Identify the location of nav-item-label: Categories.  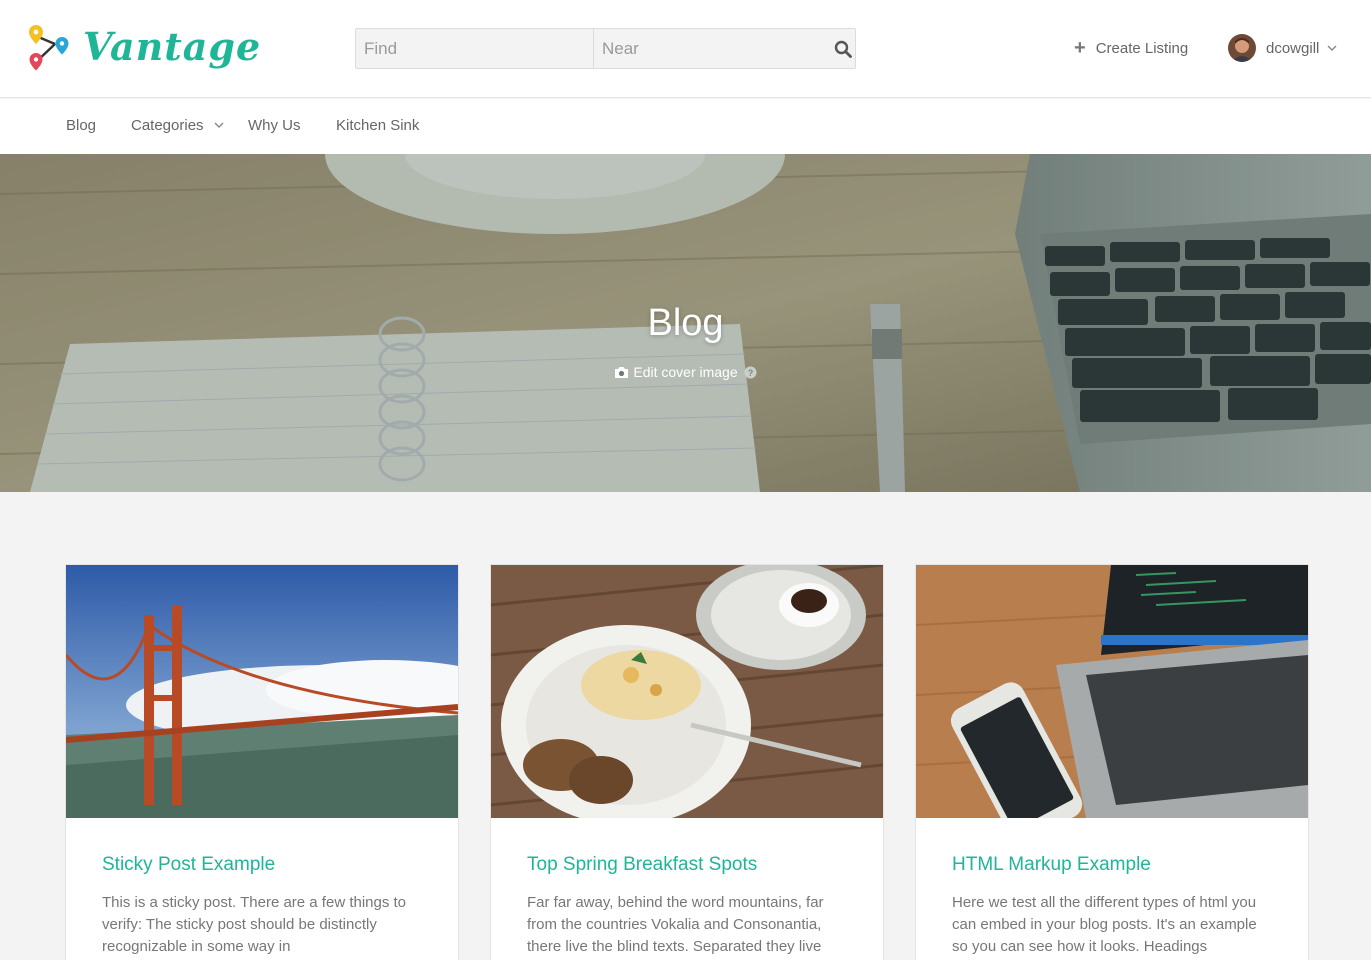
(167, 125).